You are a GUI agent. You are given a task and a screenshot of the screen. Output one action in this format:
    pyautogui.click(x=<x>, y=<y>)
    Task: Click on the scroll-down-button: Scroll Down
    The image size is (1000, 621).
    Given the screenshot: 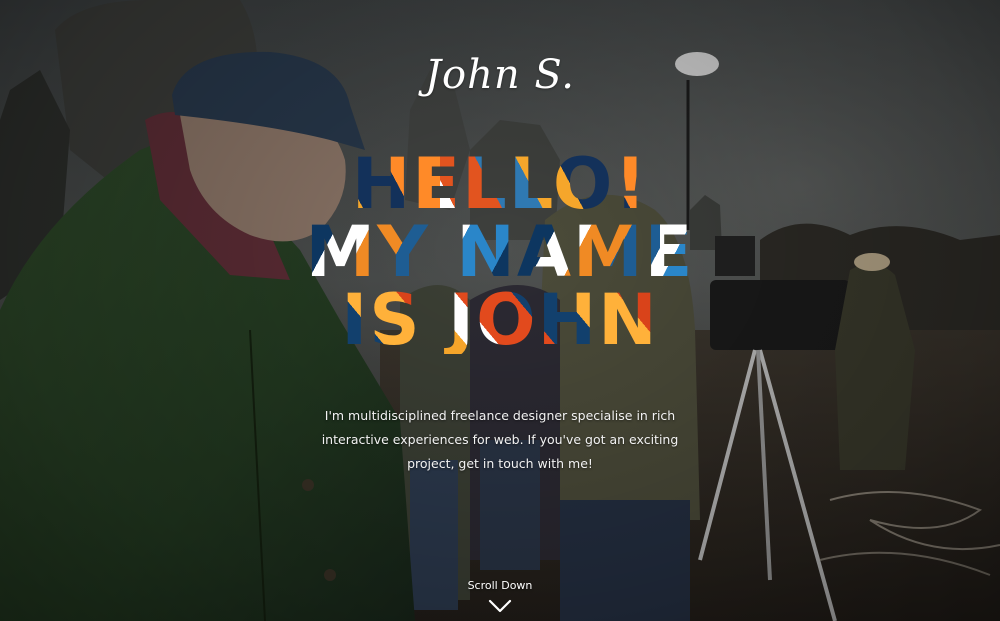 What is the action you would take?
    pyautogui.click(x=500, y=596)
    